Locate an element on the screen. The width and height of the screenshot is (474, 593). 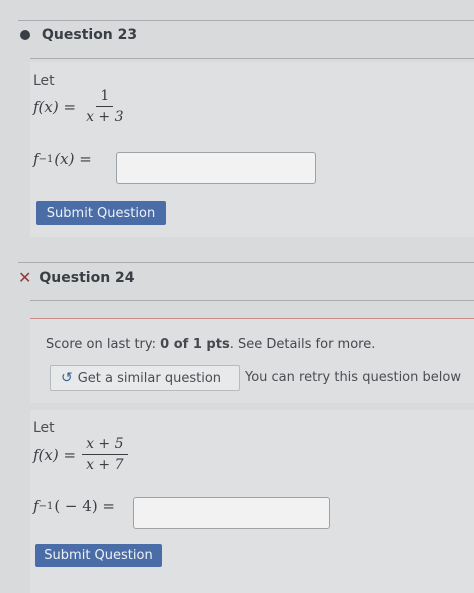
q23-numerator: 1 is located at coordinates (105, 97).